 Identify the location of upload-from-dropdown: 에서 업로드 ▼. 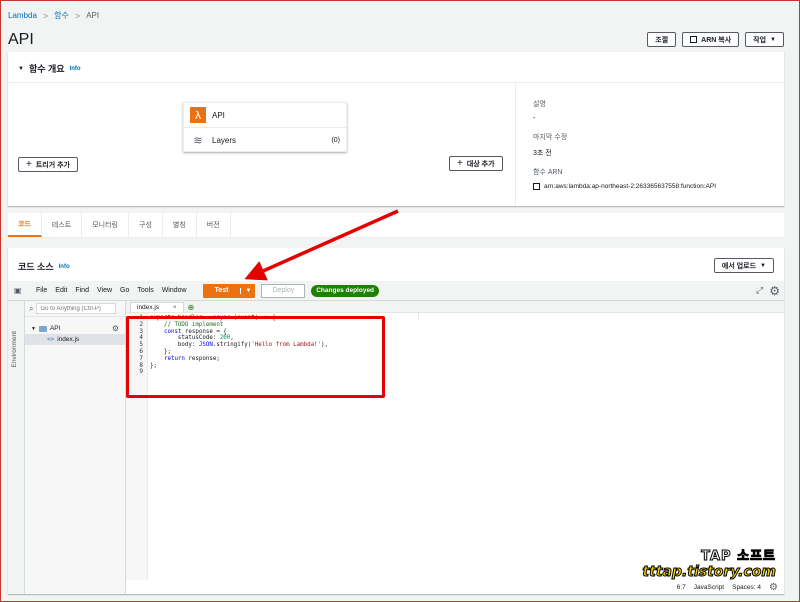
(743, 265).